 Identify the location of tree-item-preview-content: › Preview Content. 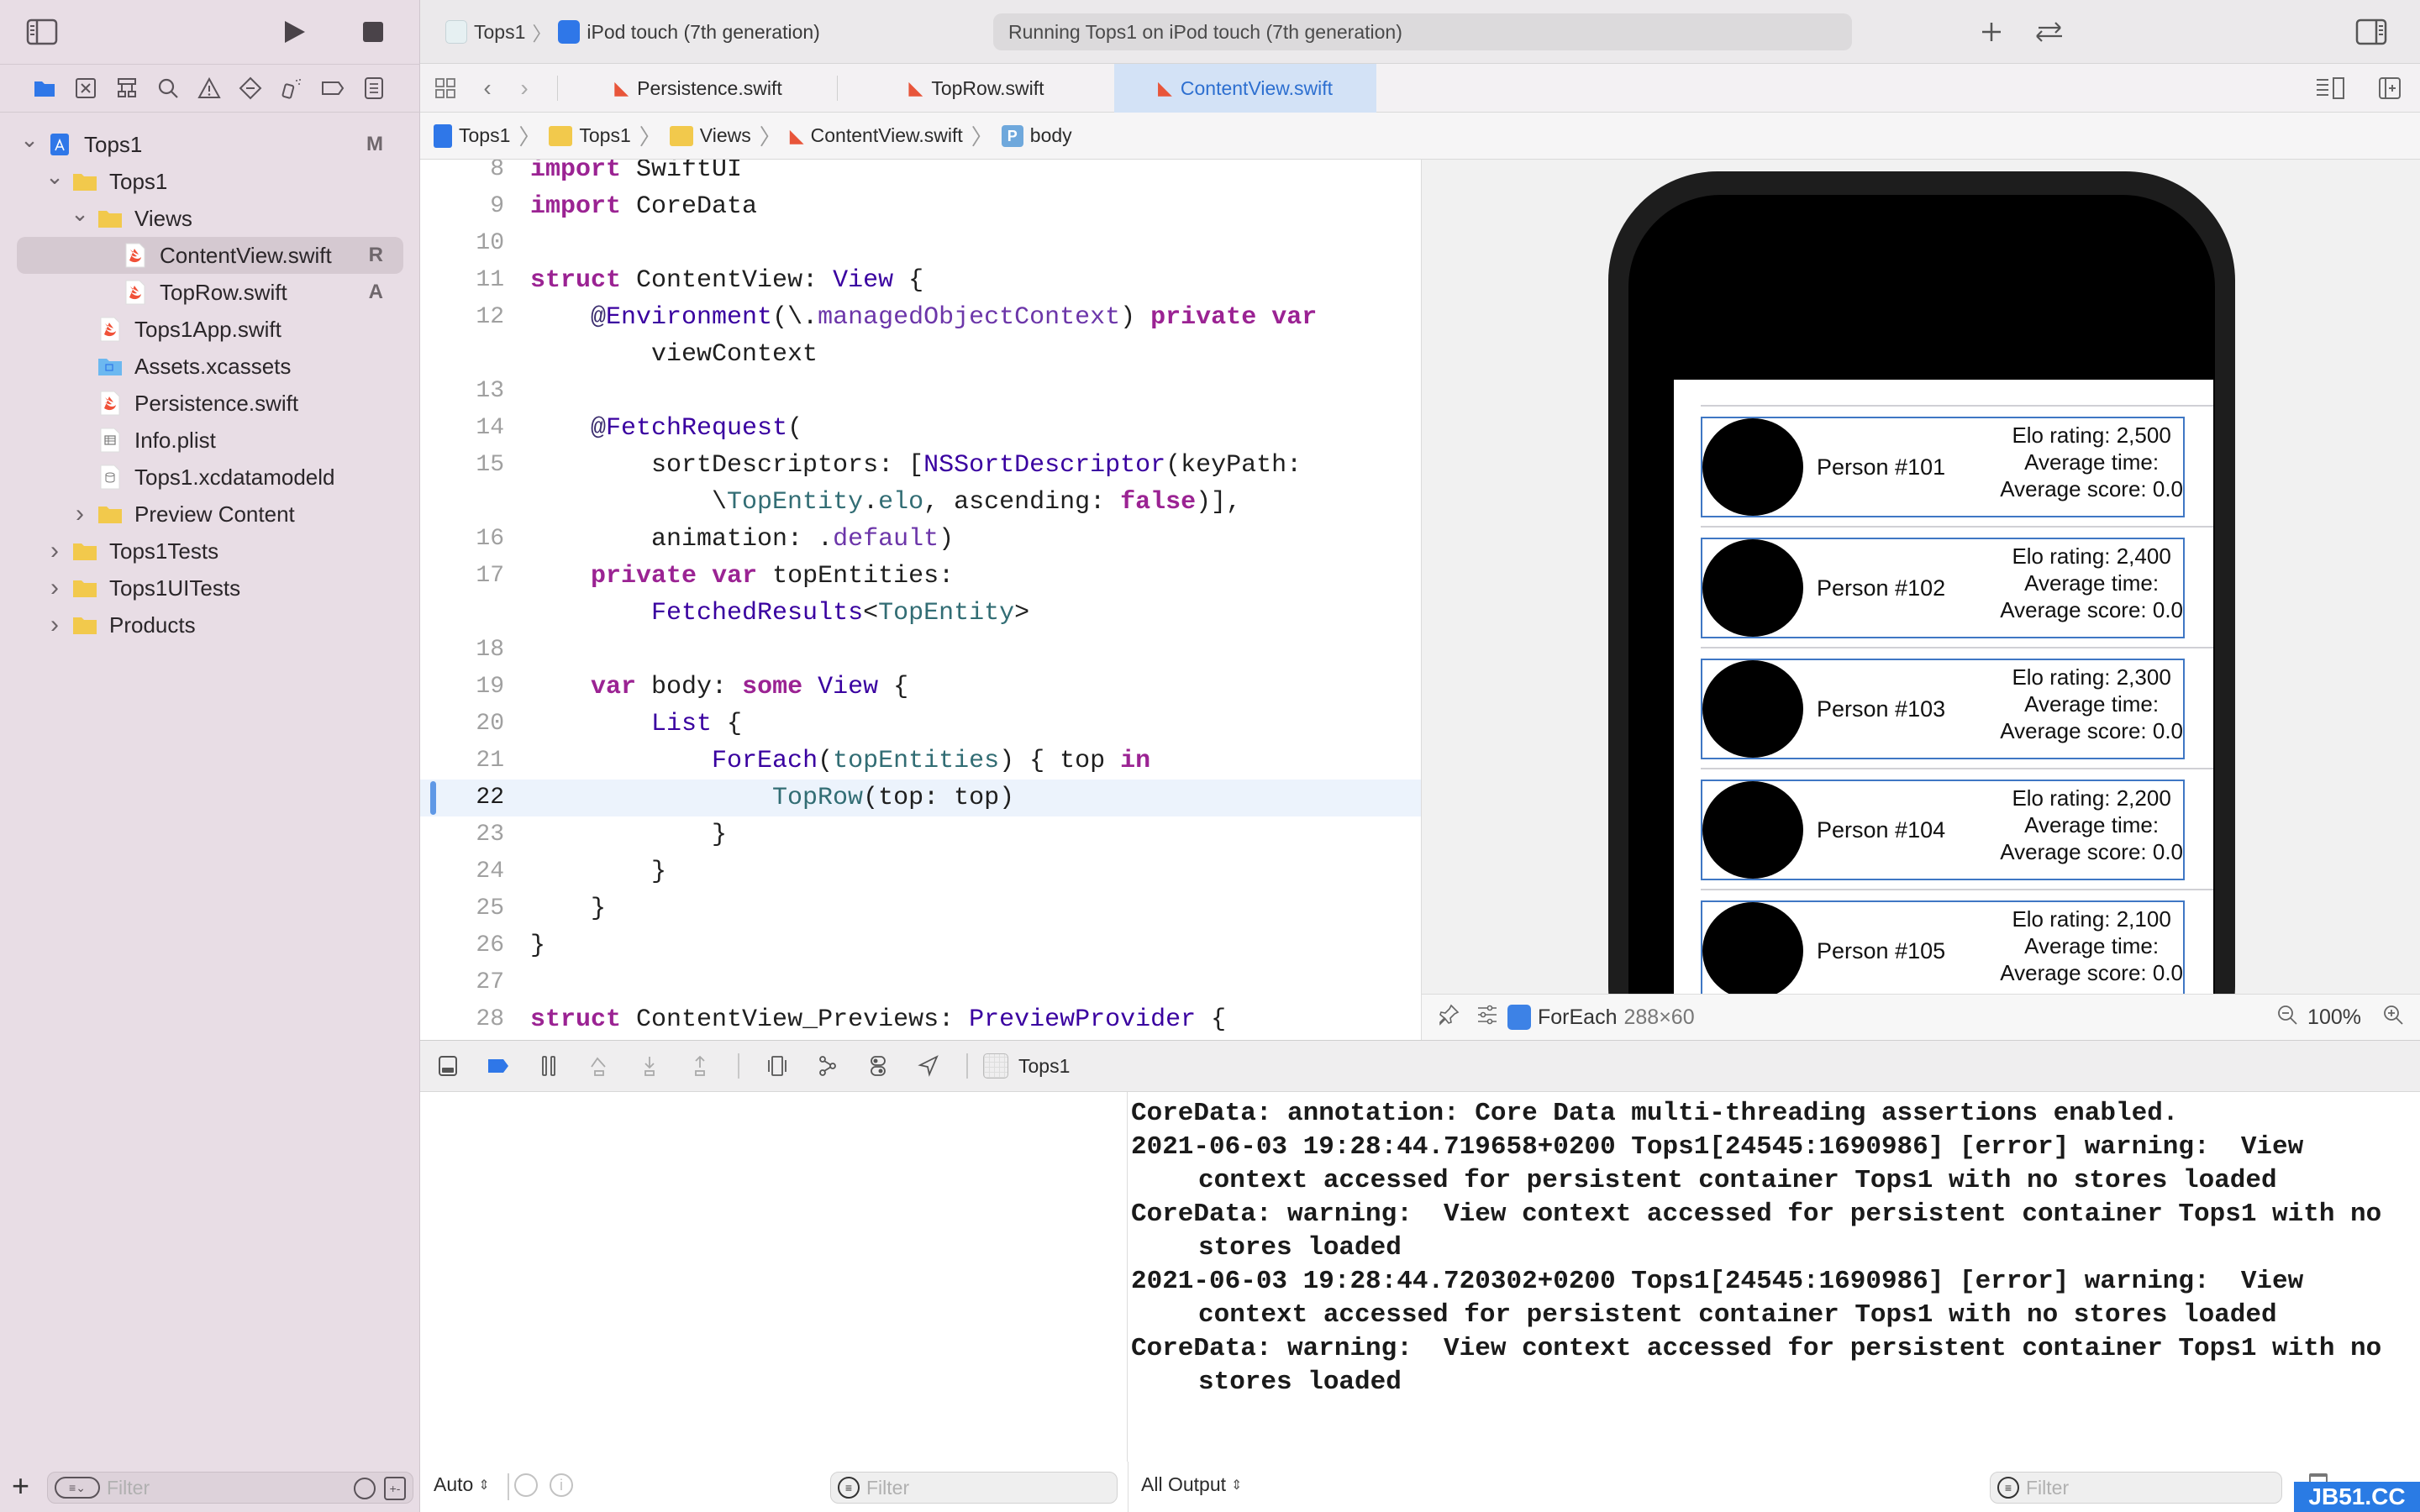
(210, 514).